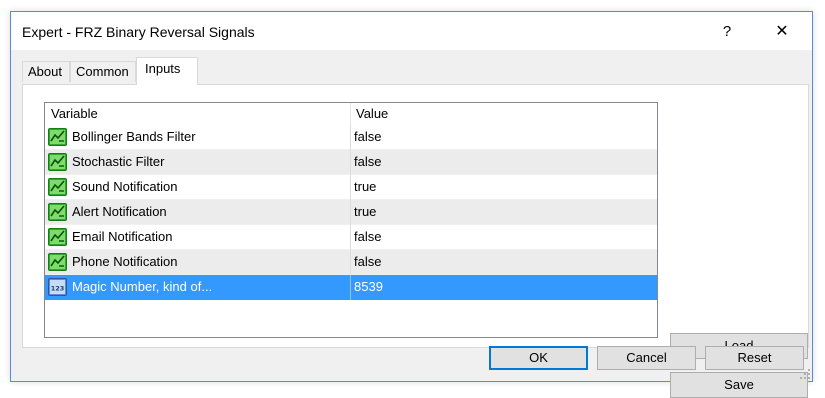  I want to click on close-button: ✕, so click(782, 31).